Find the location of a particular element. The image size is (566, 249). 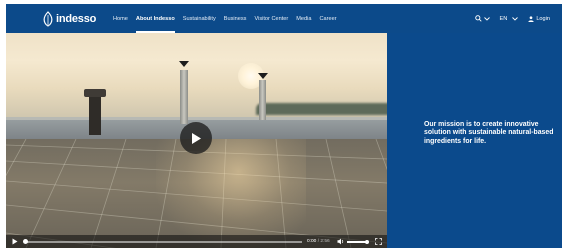

search-dropdown is located at coordinates (482, 18).